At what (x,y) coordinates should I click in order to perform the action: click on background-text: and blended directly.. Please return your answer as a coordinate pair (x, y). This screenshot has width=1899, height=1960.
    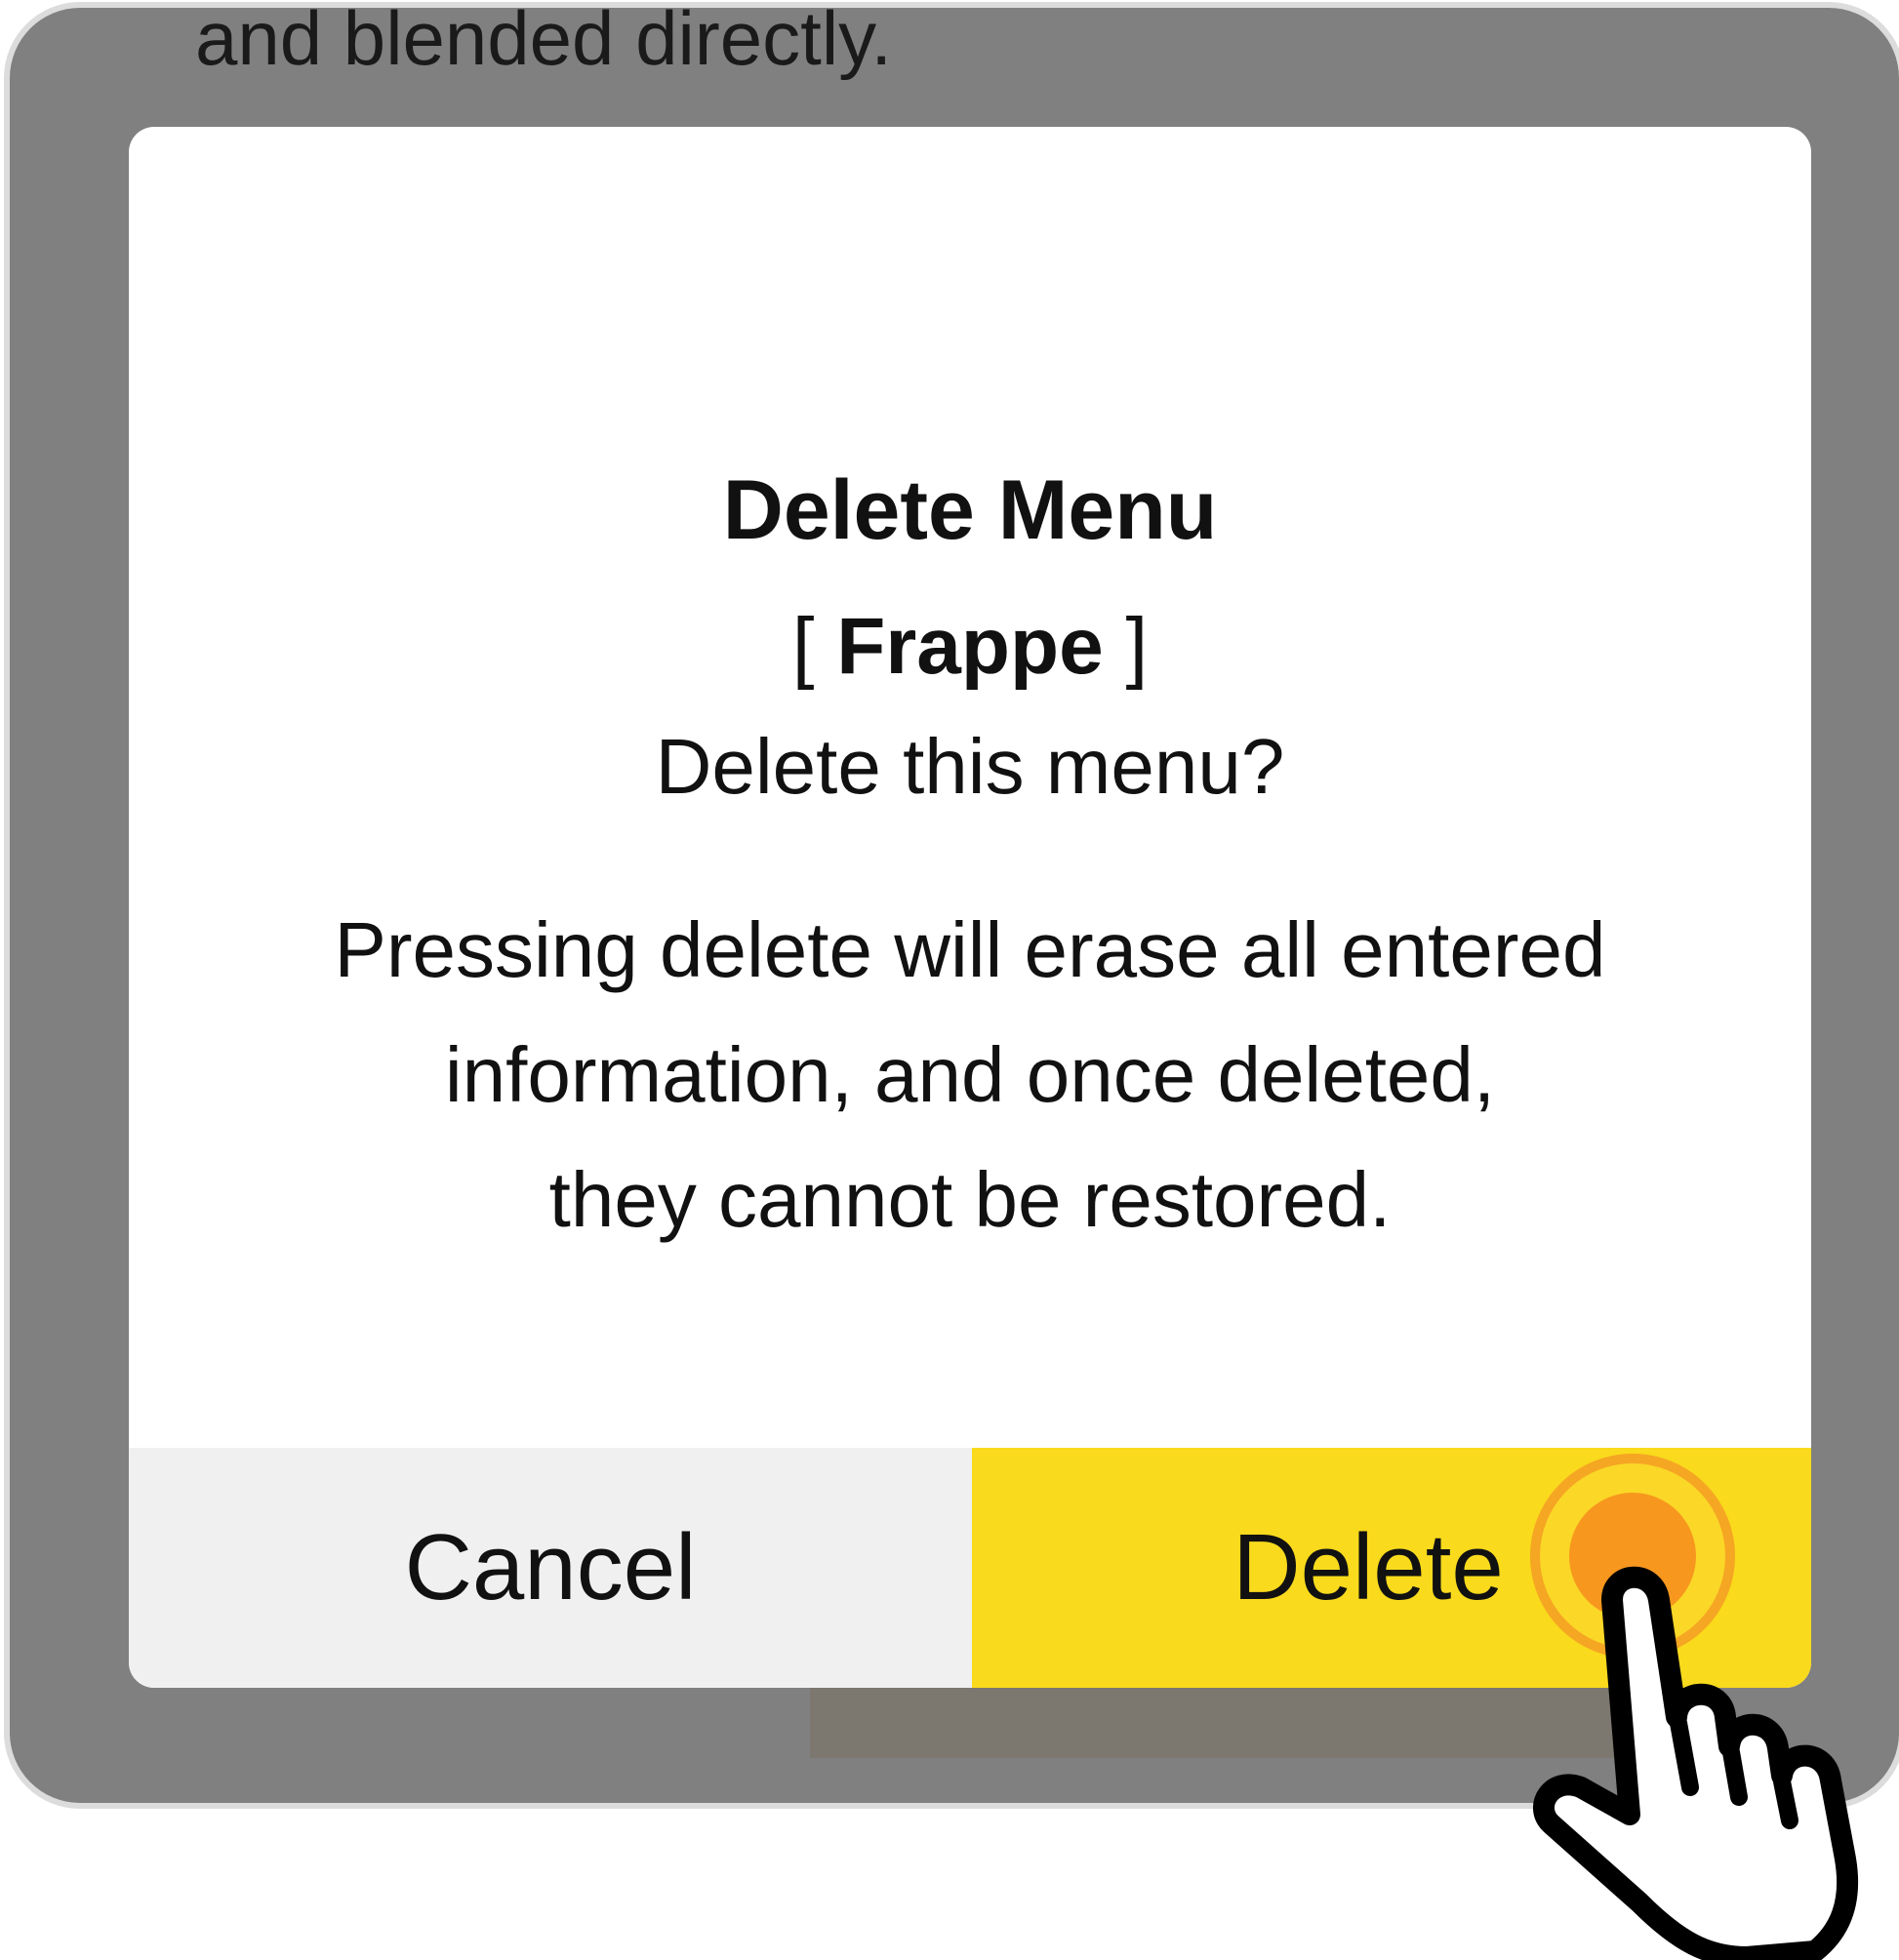
    Looking at the image, I should click on (544, 44).